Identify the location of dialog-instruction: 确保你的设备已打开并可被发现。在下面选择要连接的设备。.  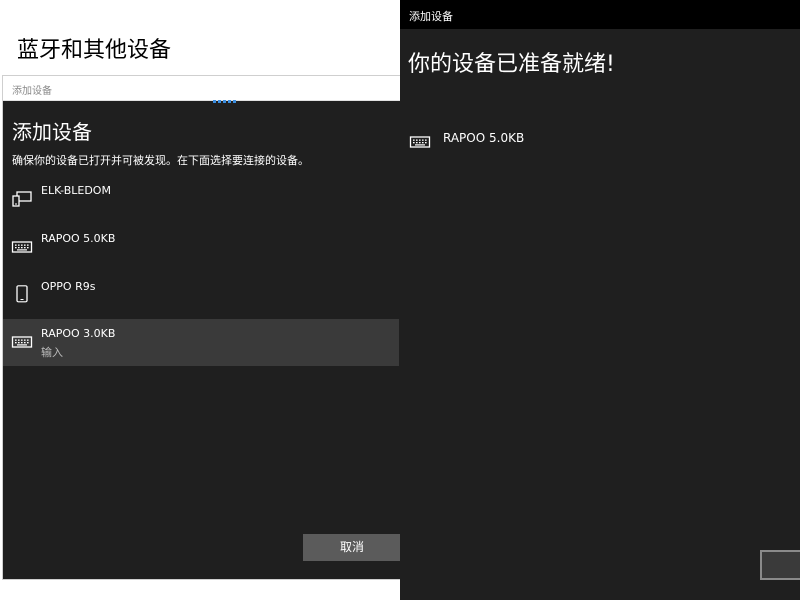
(160, 160).